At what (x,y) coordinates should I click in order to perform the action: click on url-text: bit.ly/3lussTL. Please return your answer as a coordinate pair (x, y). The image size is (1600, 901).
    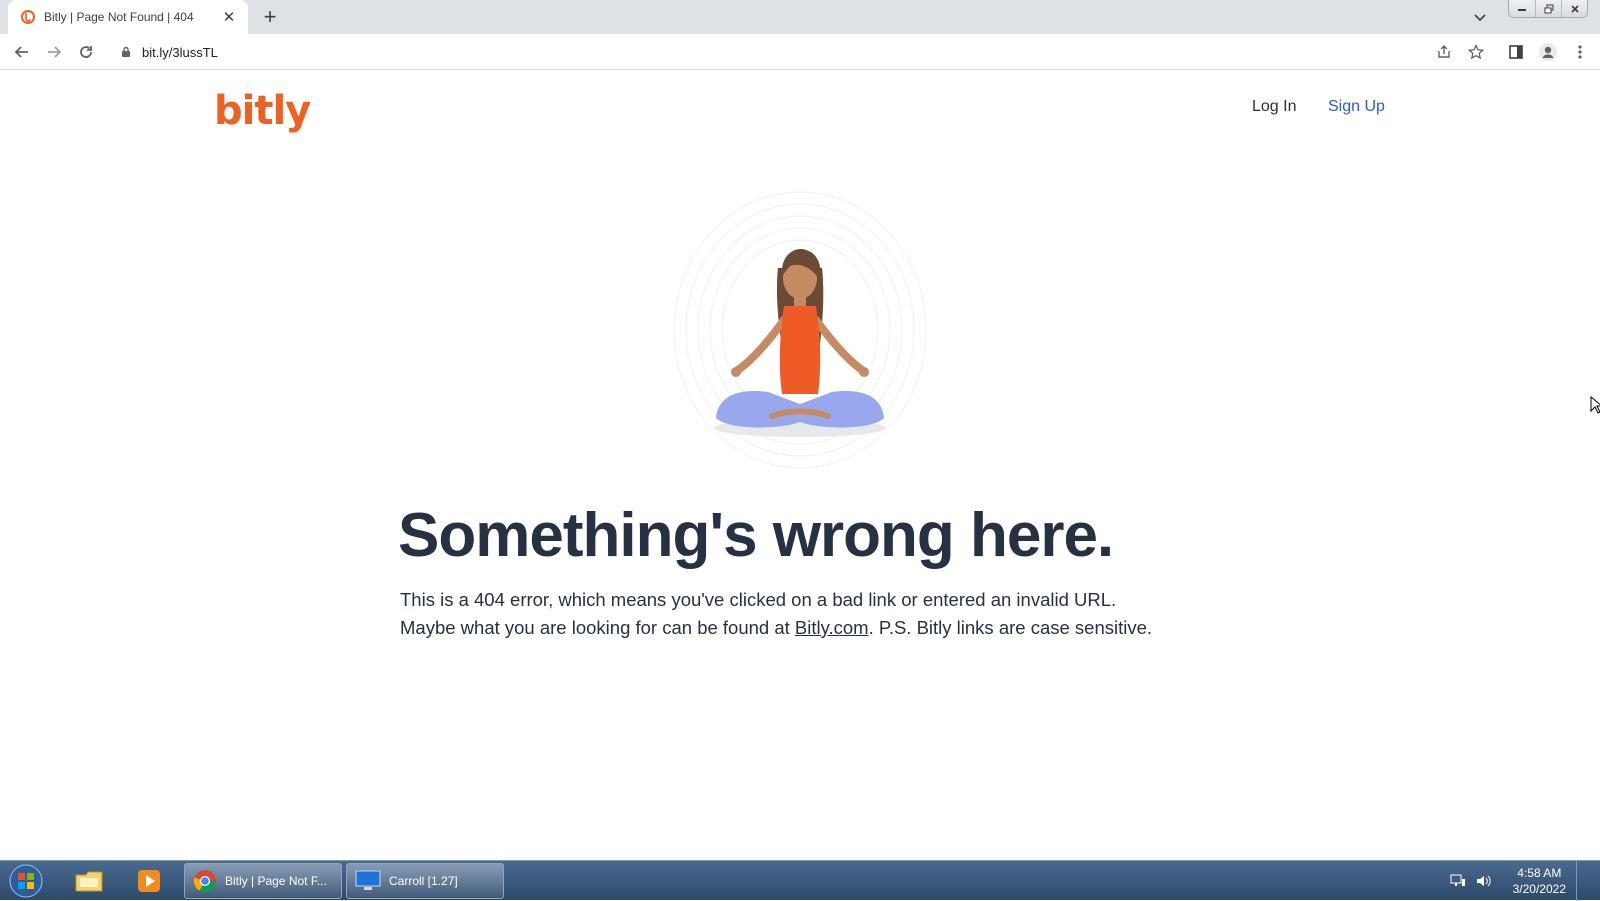
    Looking at the image, I should click on (180, 52).